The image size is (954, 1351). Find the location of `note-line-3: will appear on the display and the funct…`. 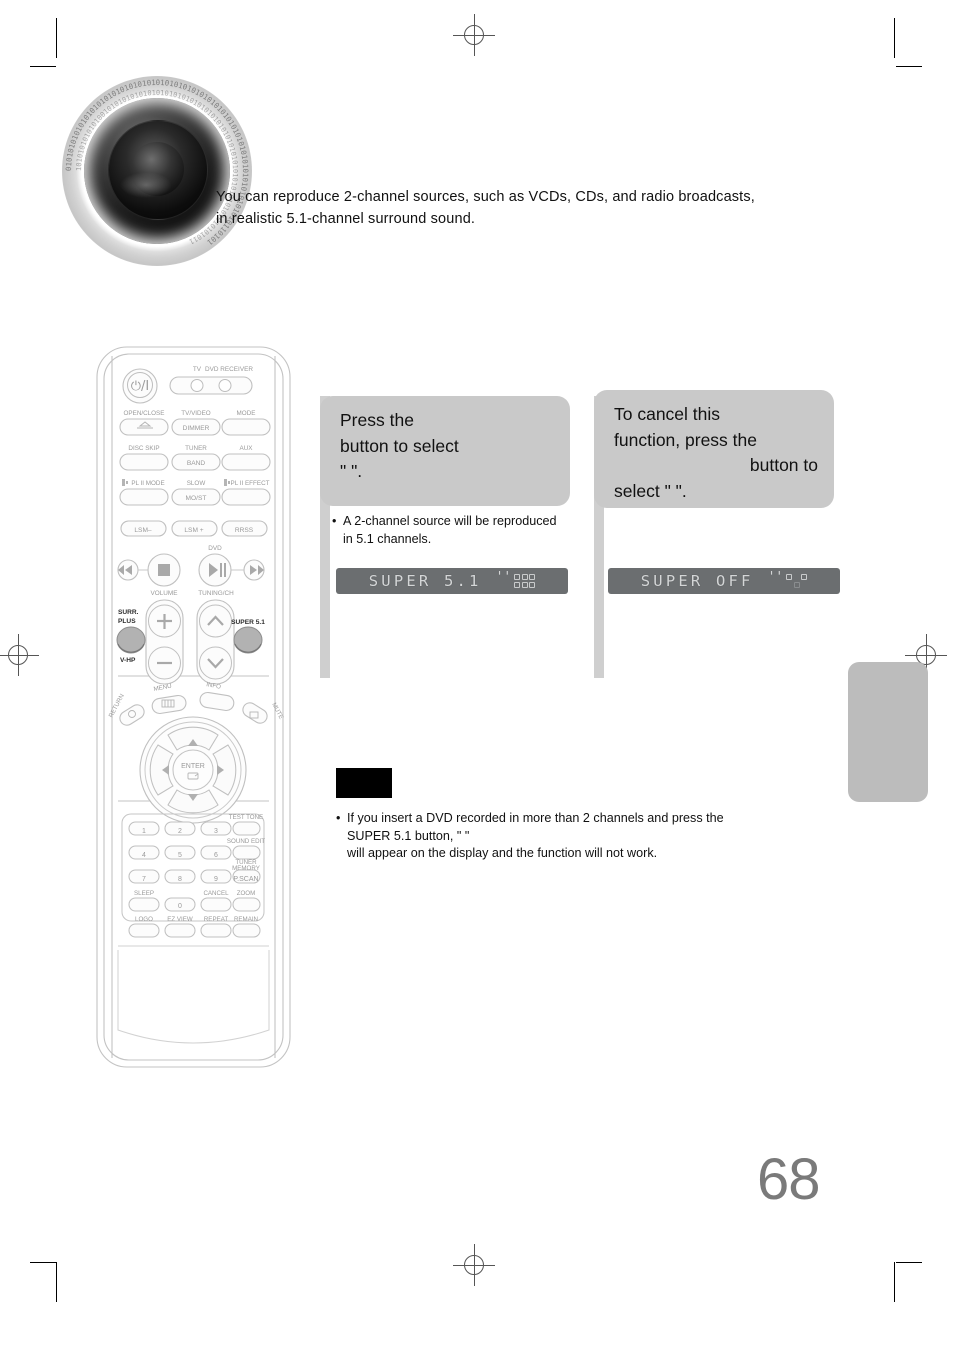

note-line-3: will appear on the display and the funct… is located at coordinates (502, 853).